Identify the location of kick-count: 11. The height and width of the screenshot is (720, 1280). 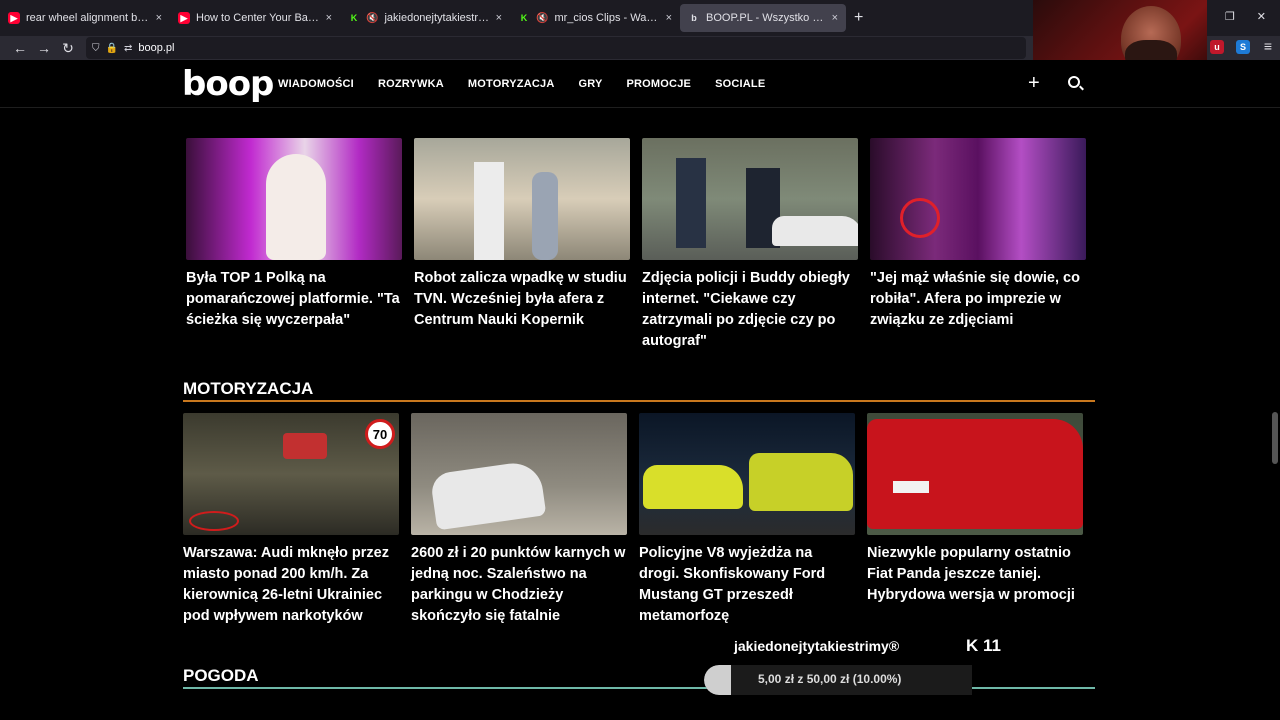
(992, 645).